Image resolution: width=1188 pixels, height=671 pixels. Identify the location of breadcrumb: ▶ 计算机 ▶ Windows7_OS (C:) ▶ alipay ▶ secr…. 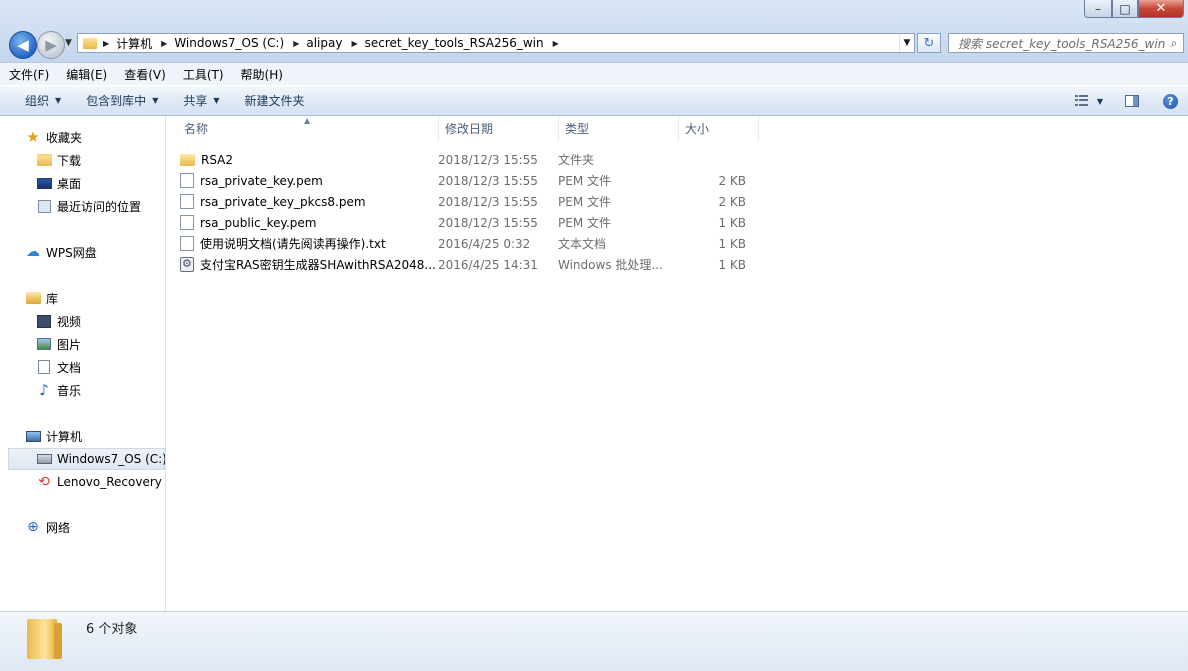
(334, 43).